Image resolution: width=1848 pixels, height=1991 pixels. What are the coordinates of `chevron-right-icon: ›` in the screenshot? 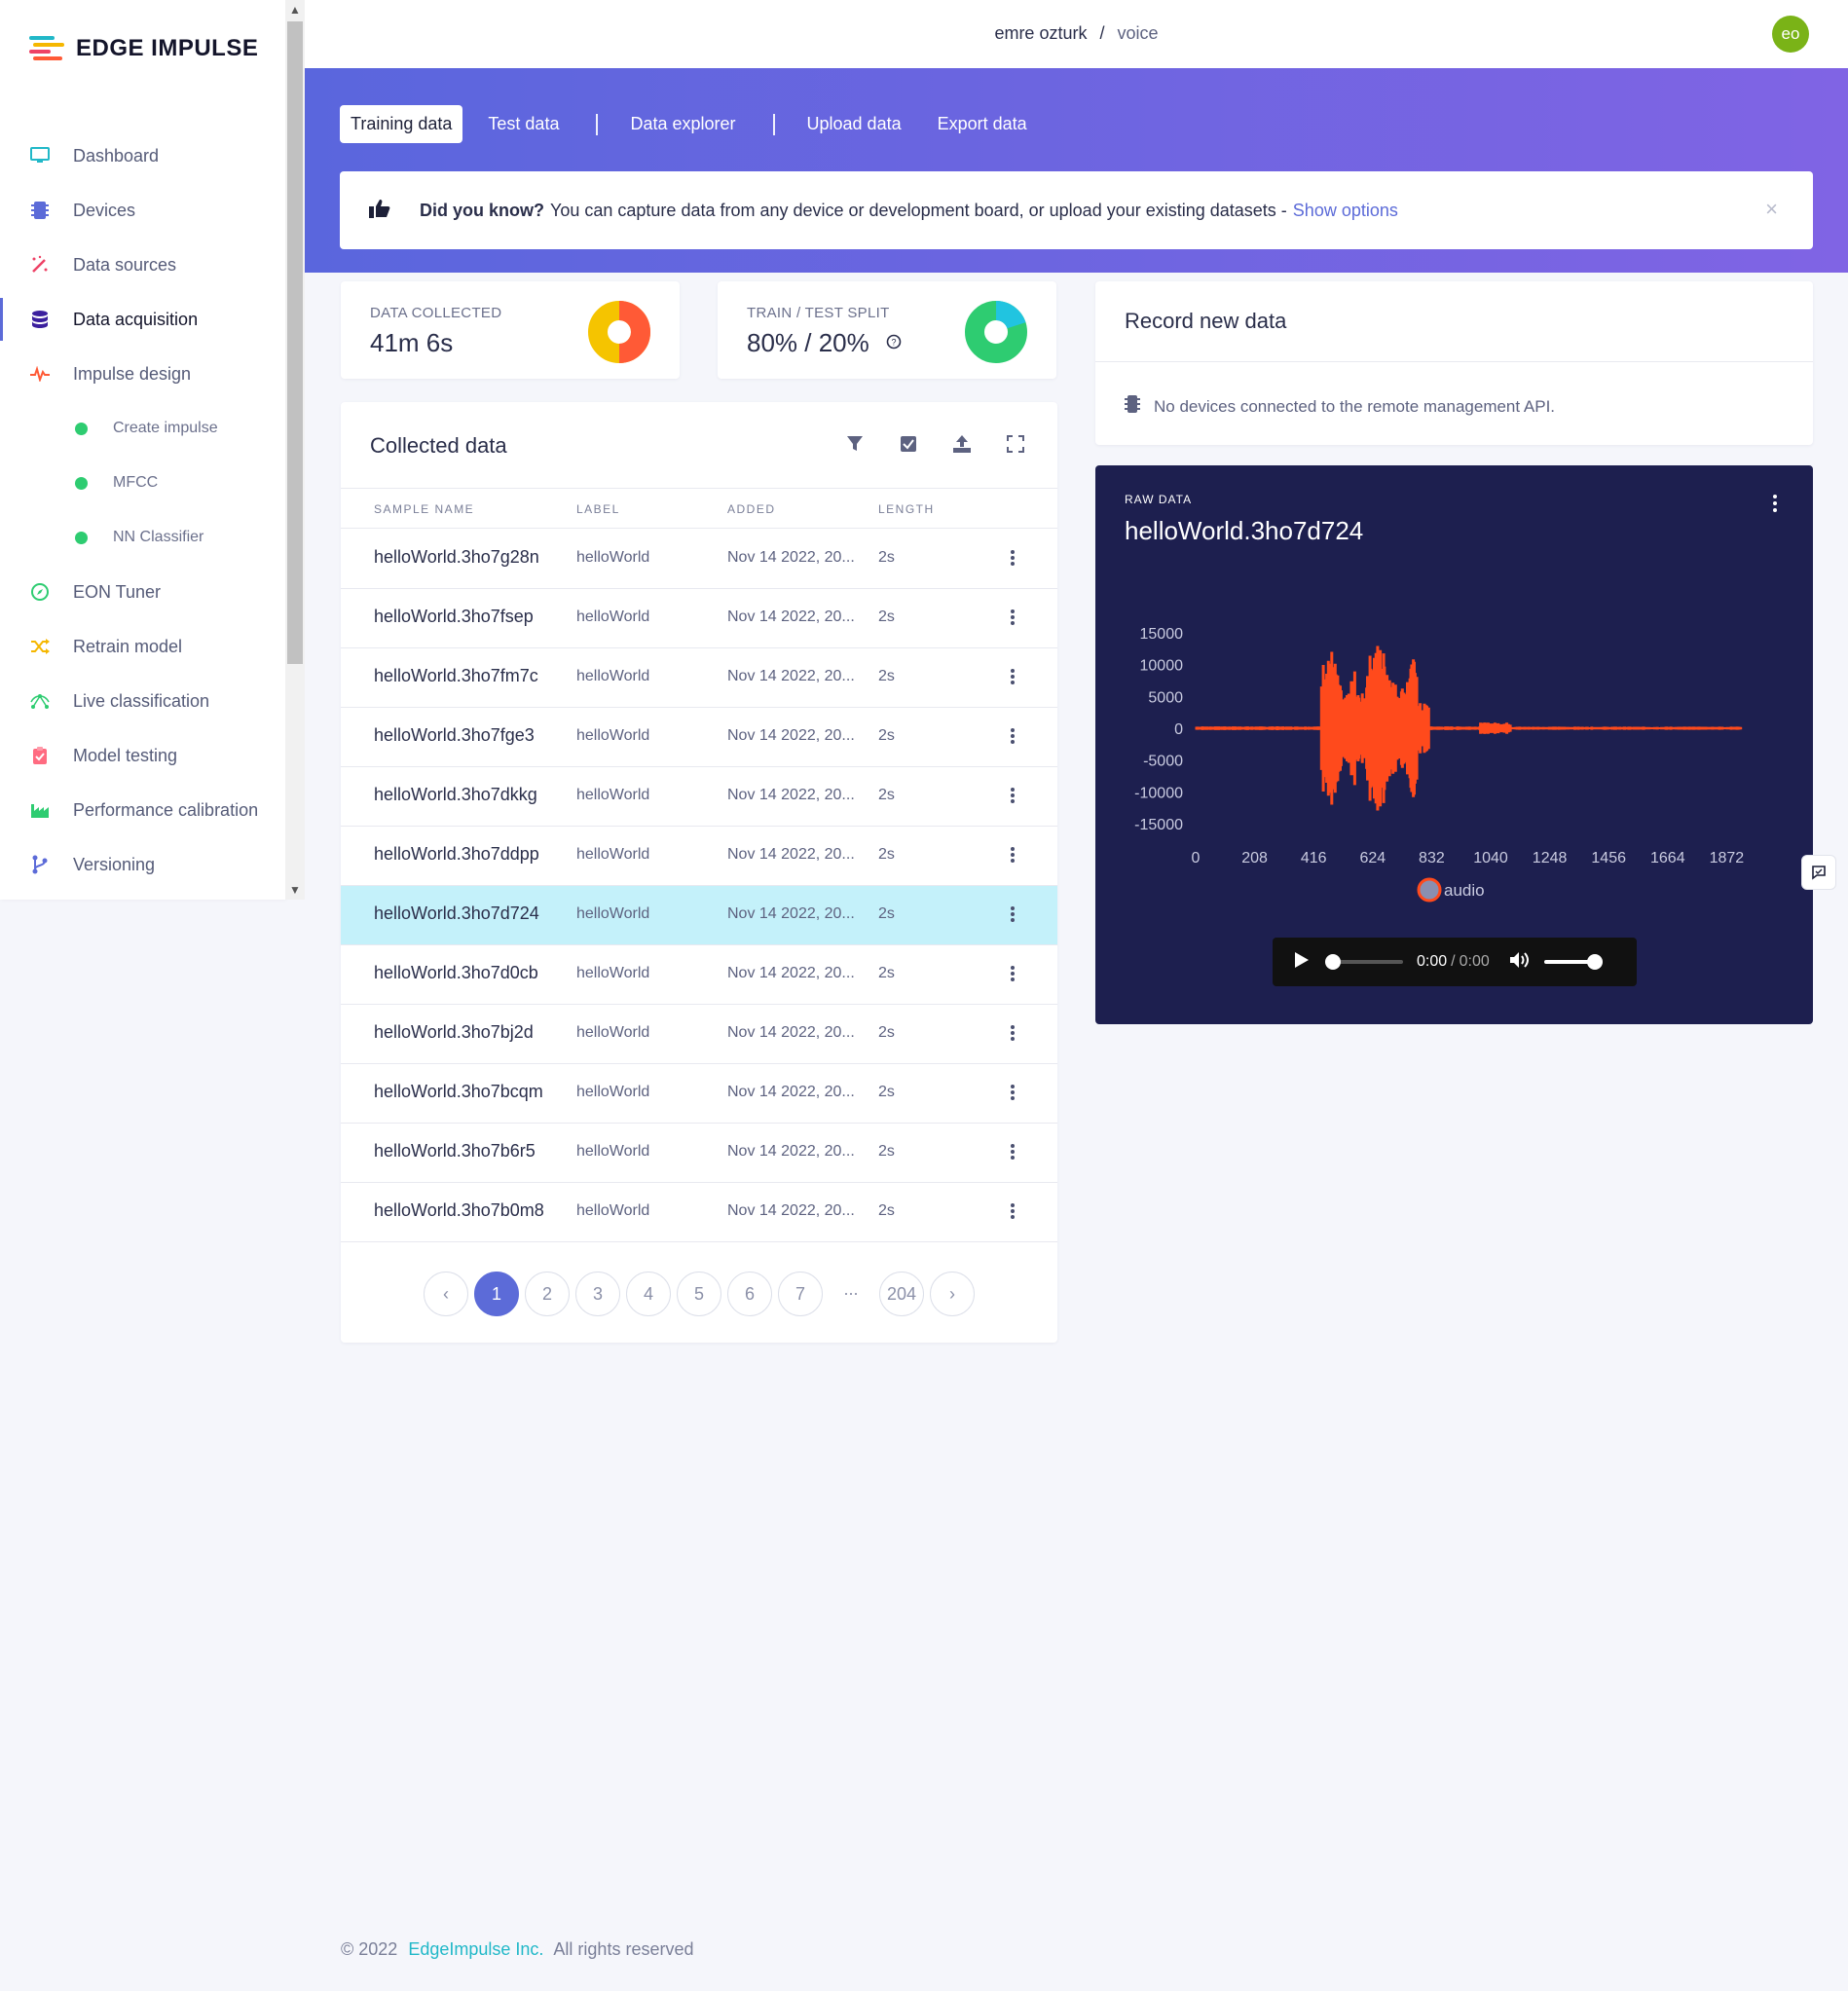 It's located at (952, 1294).